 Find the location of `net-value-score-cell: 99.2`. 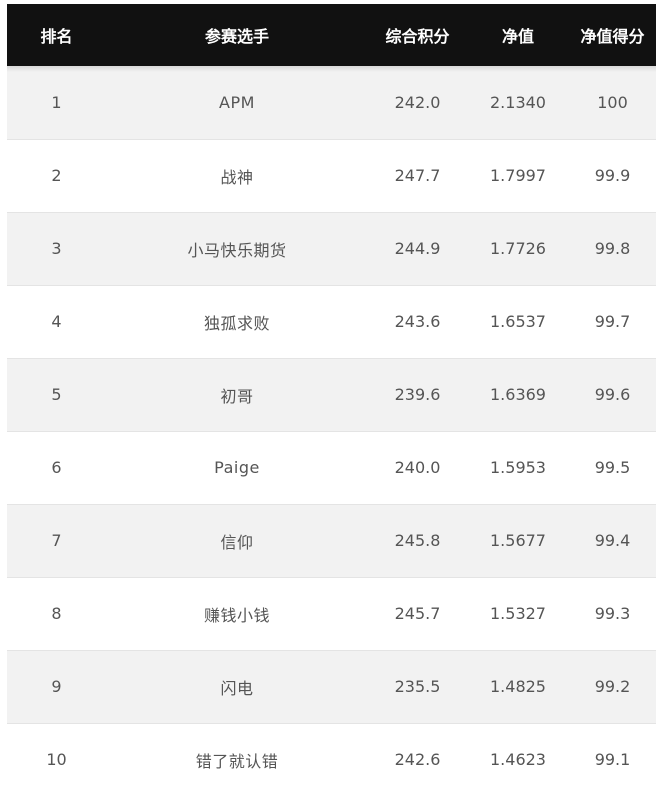

net-value-score-cell: 99.2 is located at coordinates (612, 686).